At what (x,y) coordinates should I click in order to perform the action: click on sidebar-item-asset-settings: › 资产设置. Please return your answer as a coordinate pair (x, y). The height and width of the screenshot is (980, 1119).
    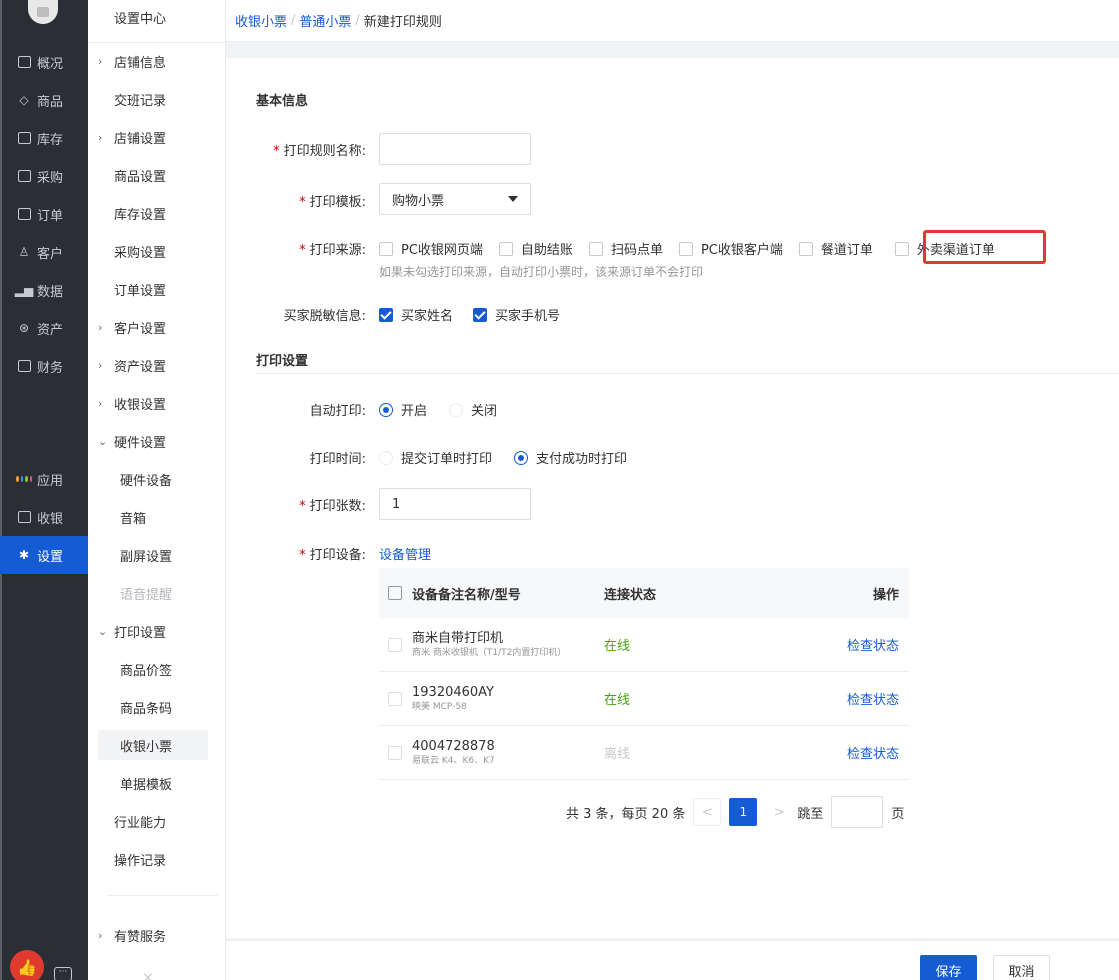
    Looking at the image, I should click on (153, 365).